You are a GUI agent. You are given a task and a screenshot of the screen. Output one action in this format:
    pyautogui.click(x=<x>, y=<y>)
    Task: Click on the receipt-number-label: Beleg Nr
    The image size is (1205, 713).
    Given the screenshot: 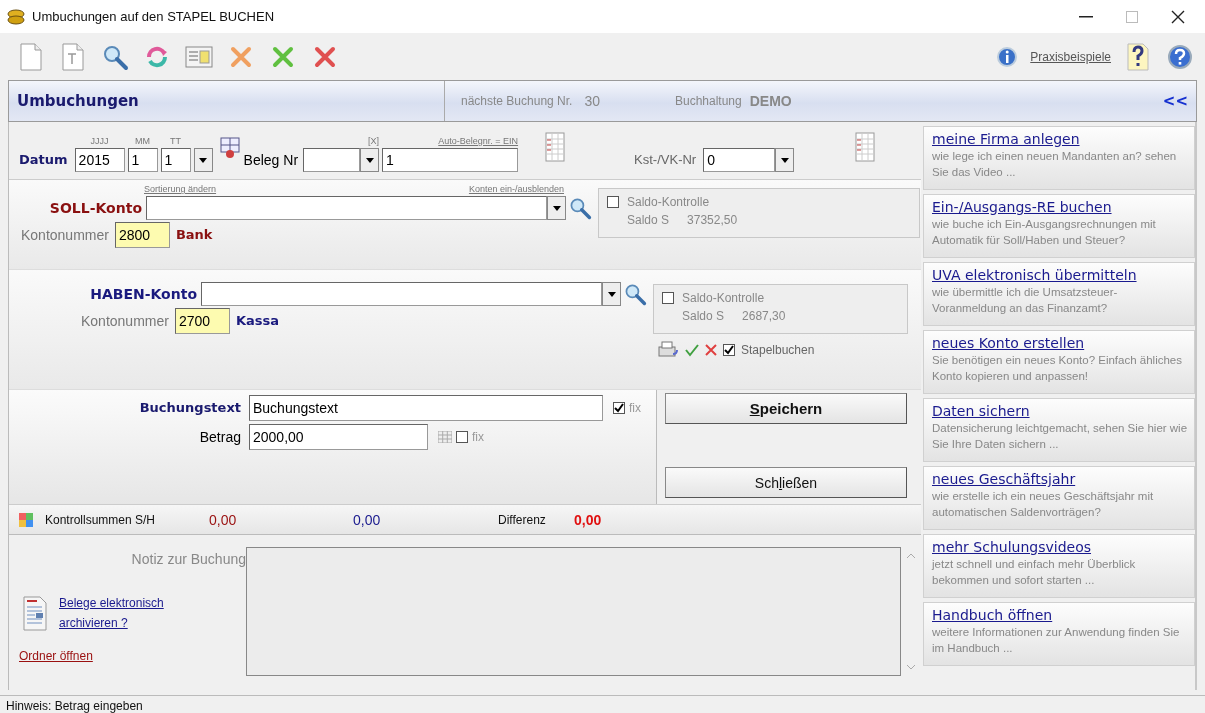 What is the action you would take?
    pyautogui.click(x=271, y=160)
    